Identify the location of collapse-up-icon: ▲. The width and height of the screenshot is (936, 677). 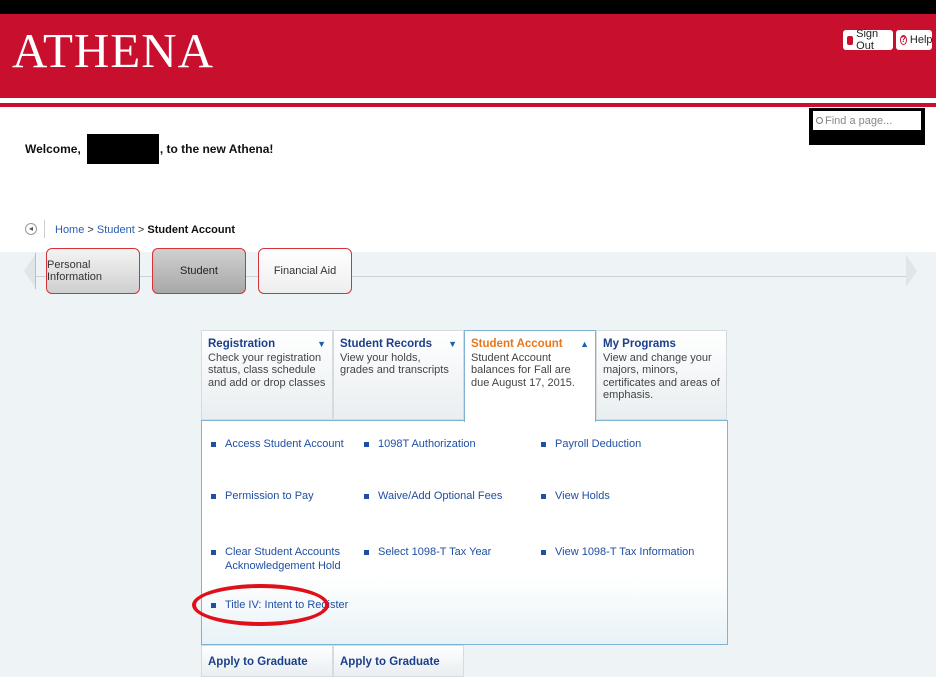
(584, 344).